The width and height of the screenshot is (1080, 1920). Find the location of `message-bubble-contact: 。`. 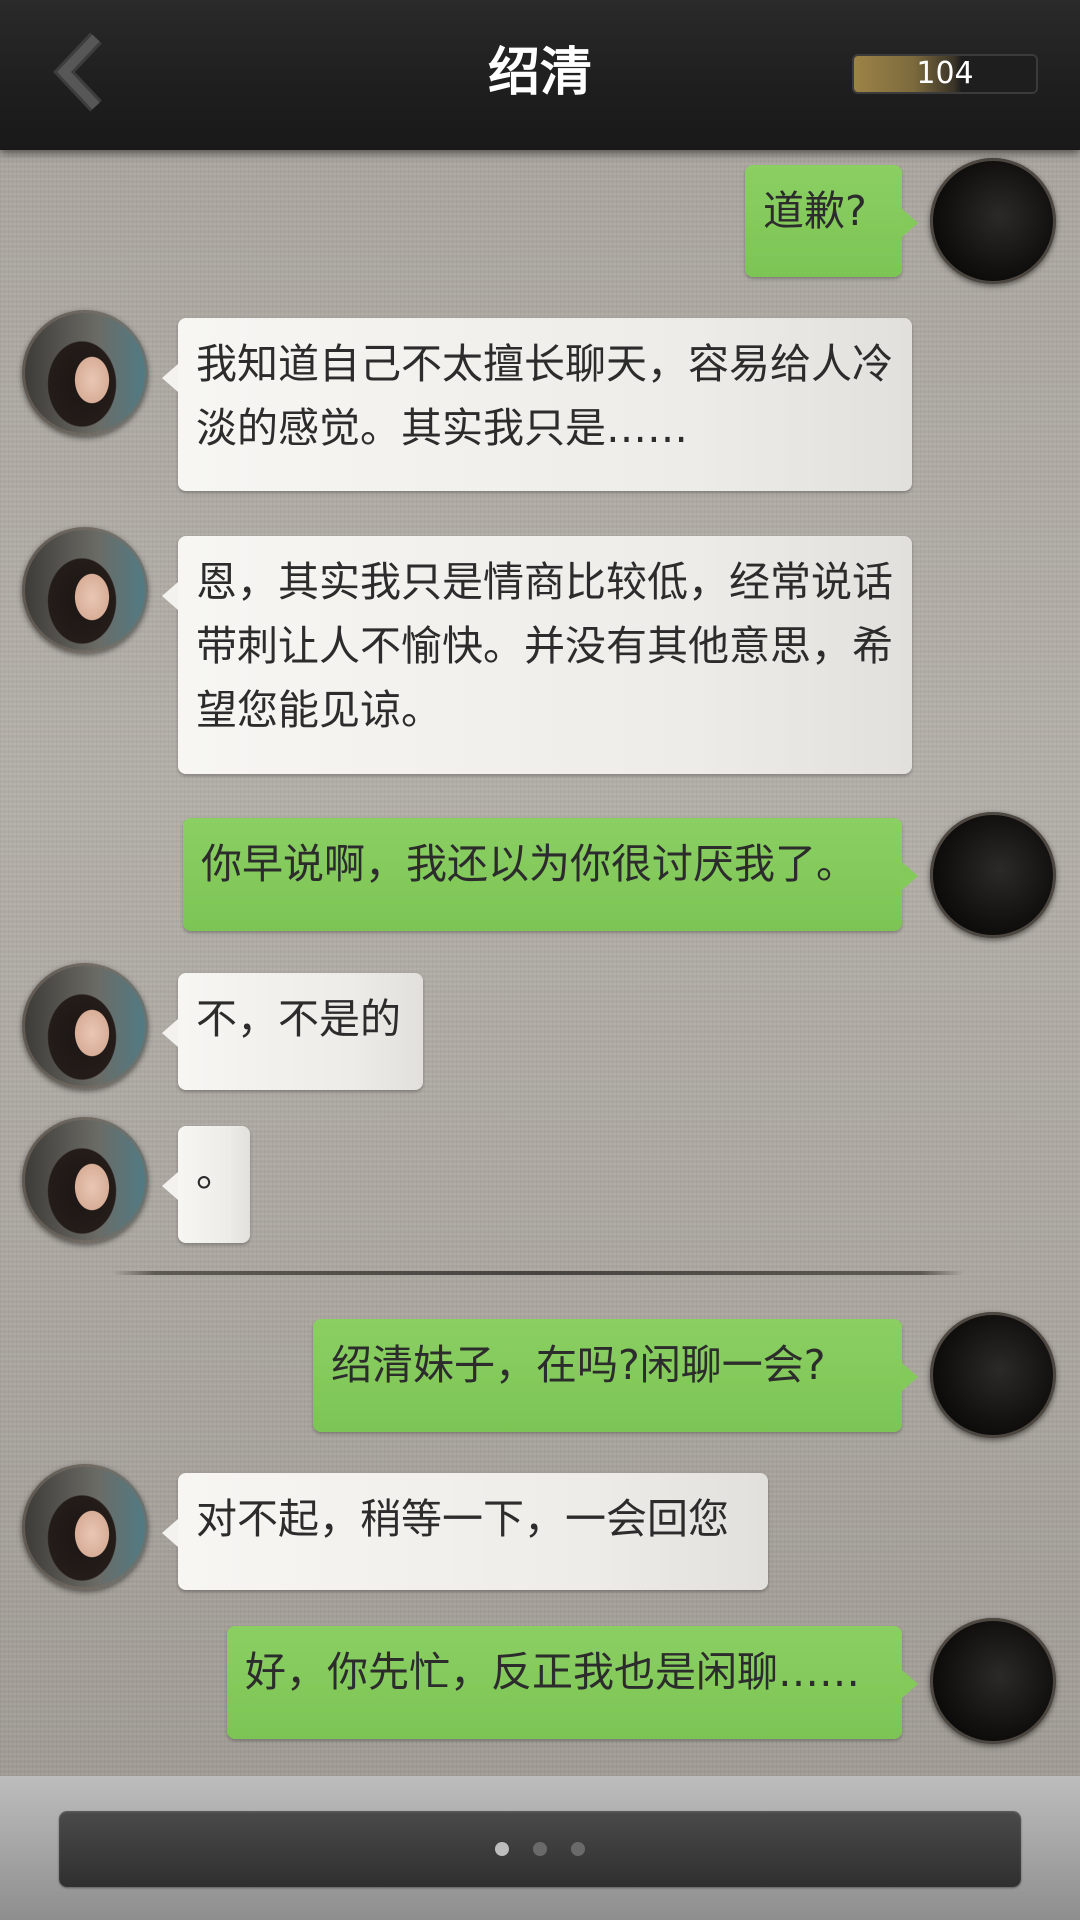

message-bubble-contact: 。 is located at coordinates (206, 1184).